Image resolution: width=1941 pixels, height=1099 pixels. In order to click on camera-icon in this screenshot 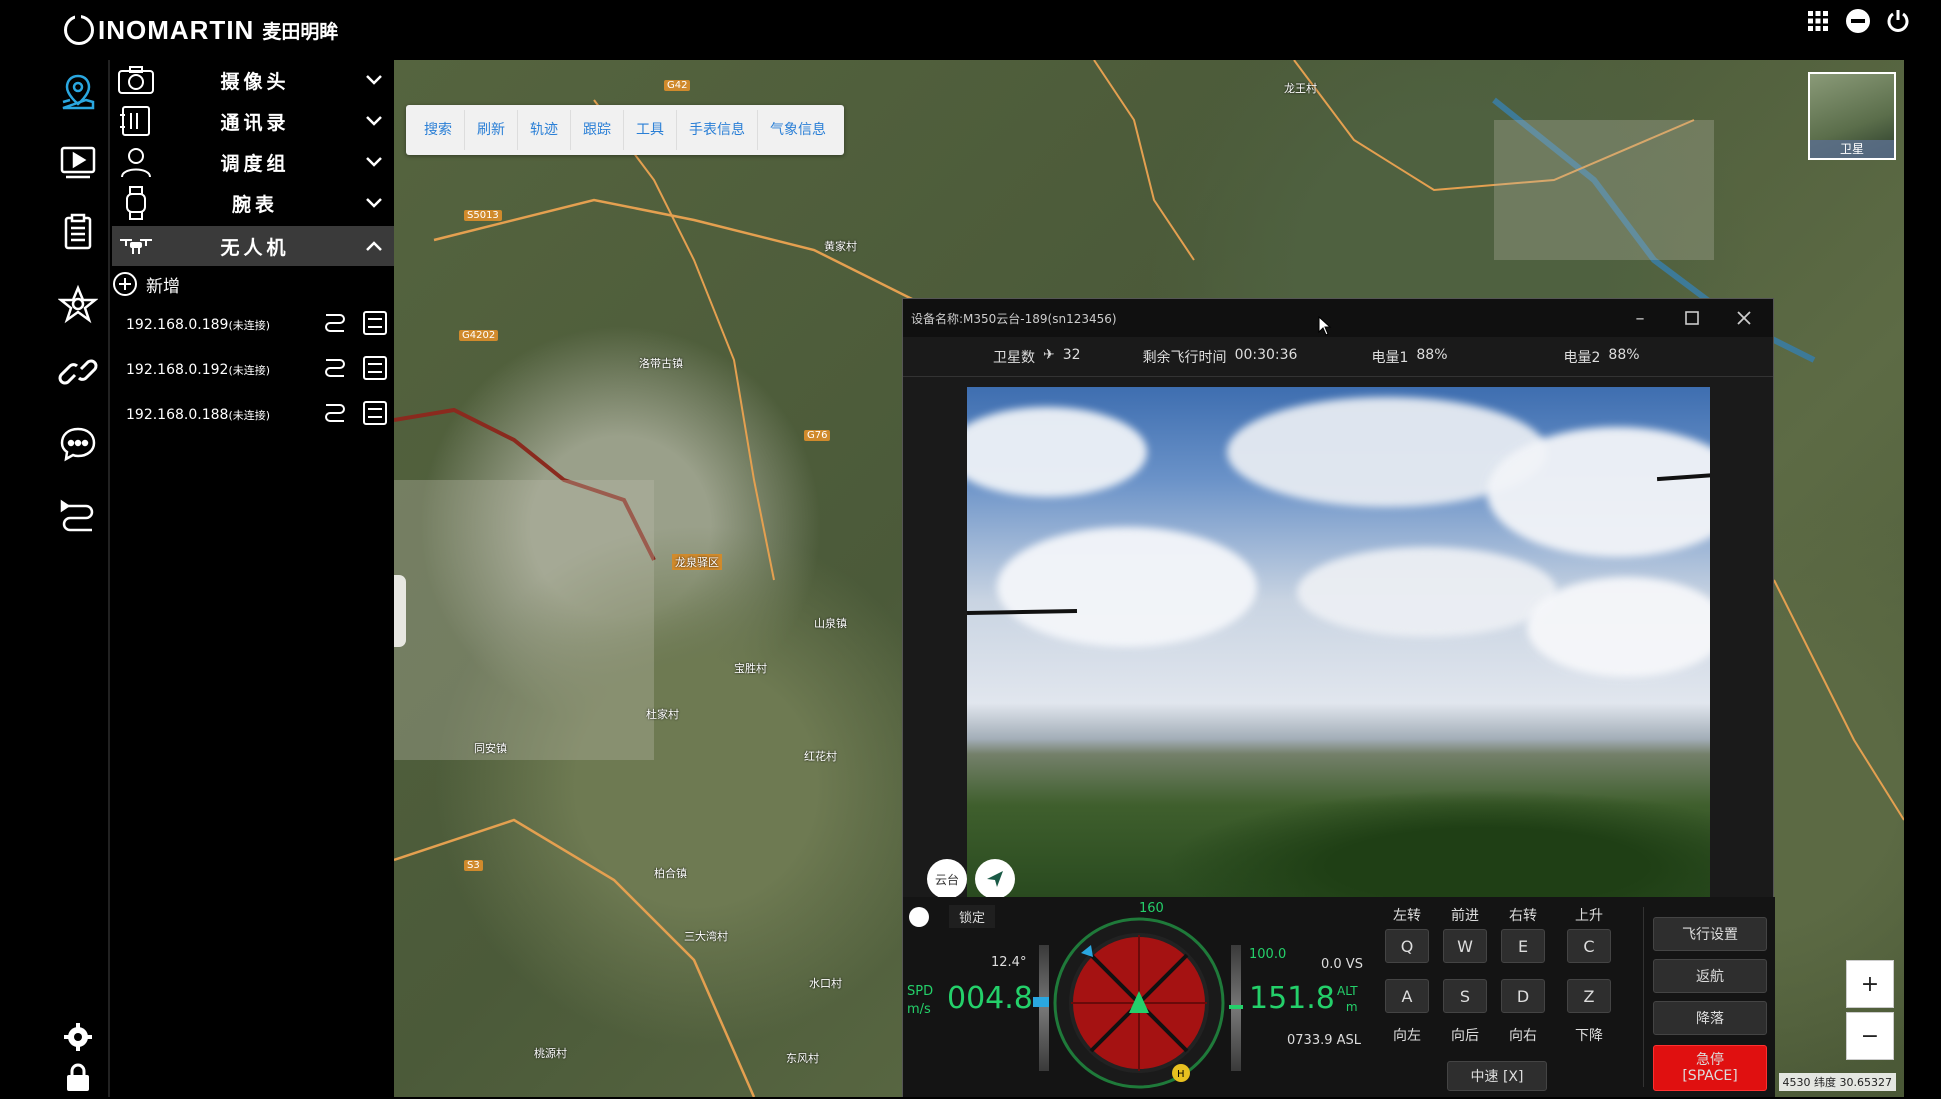, I will do `click(136, 80)`.